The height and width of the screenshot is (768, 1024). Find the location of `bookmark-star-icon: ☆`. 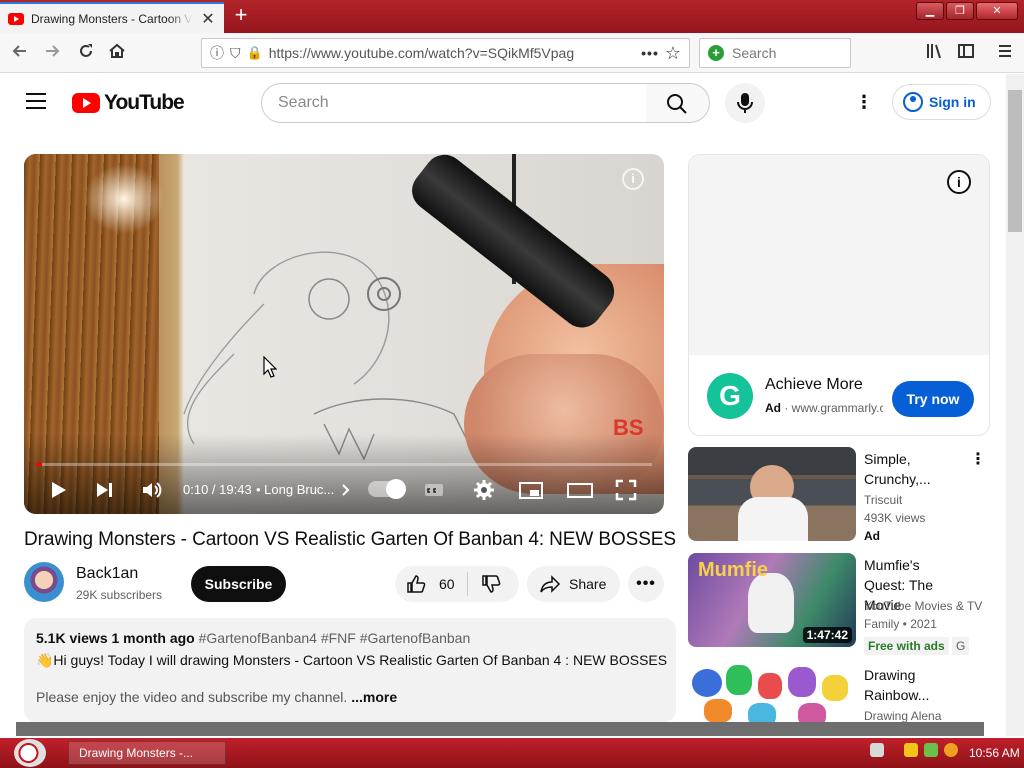

bookmark-star-icon: ☆ is located at coordinates (673, 53).